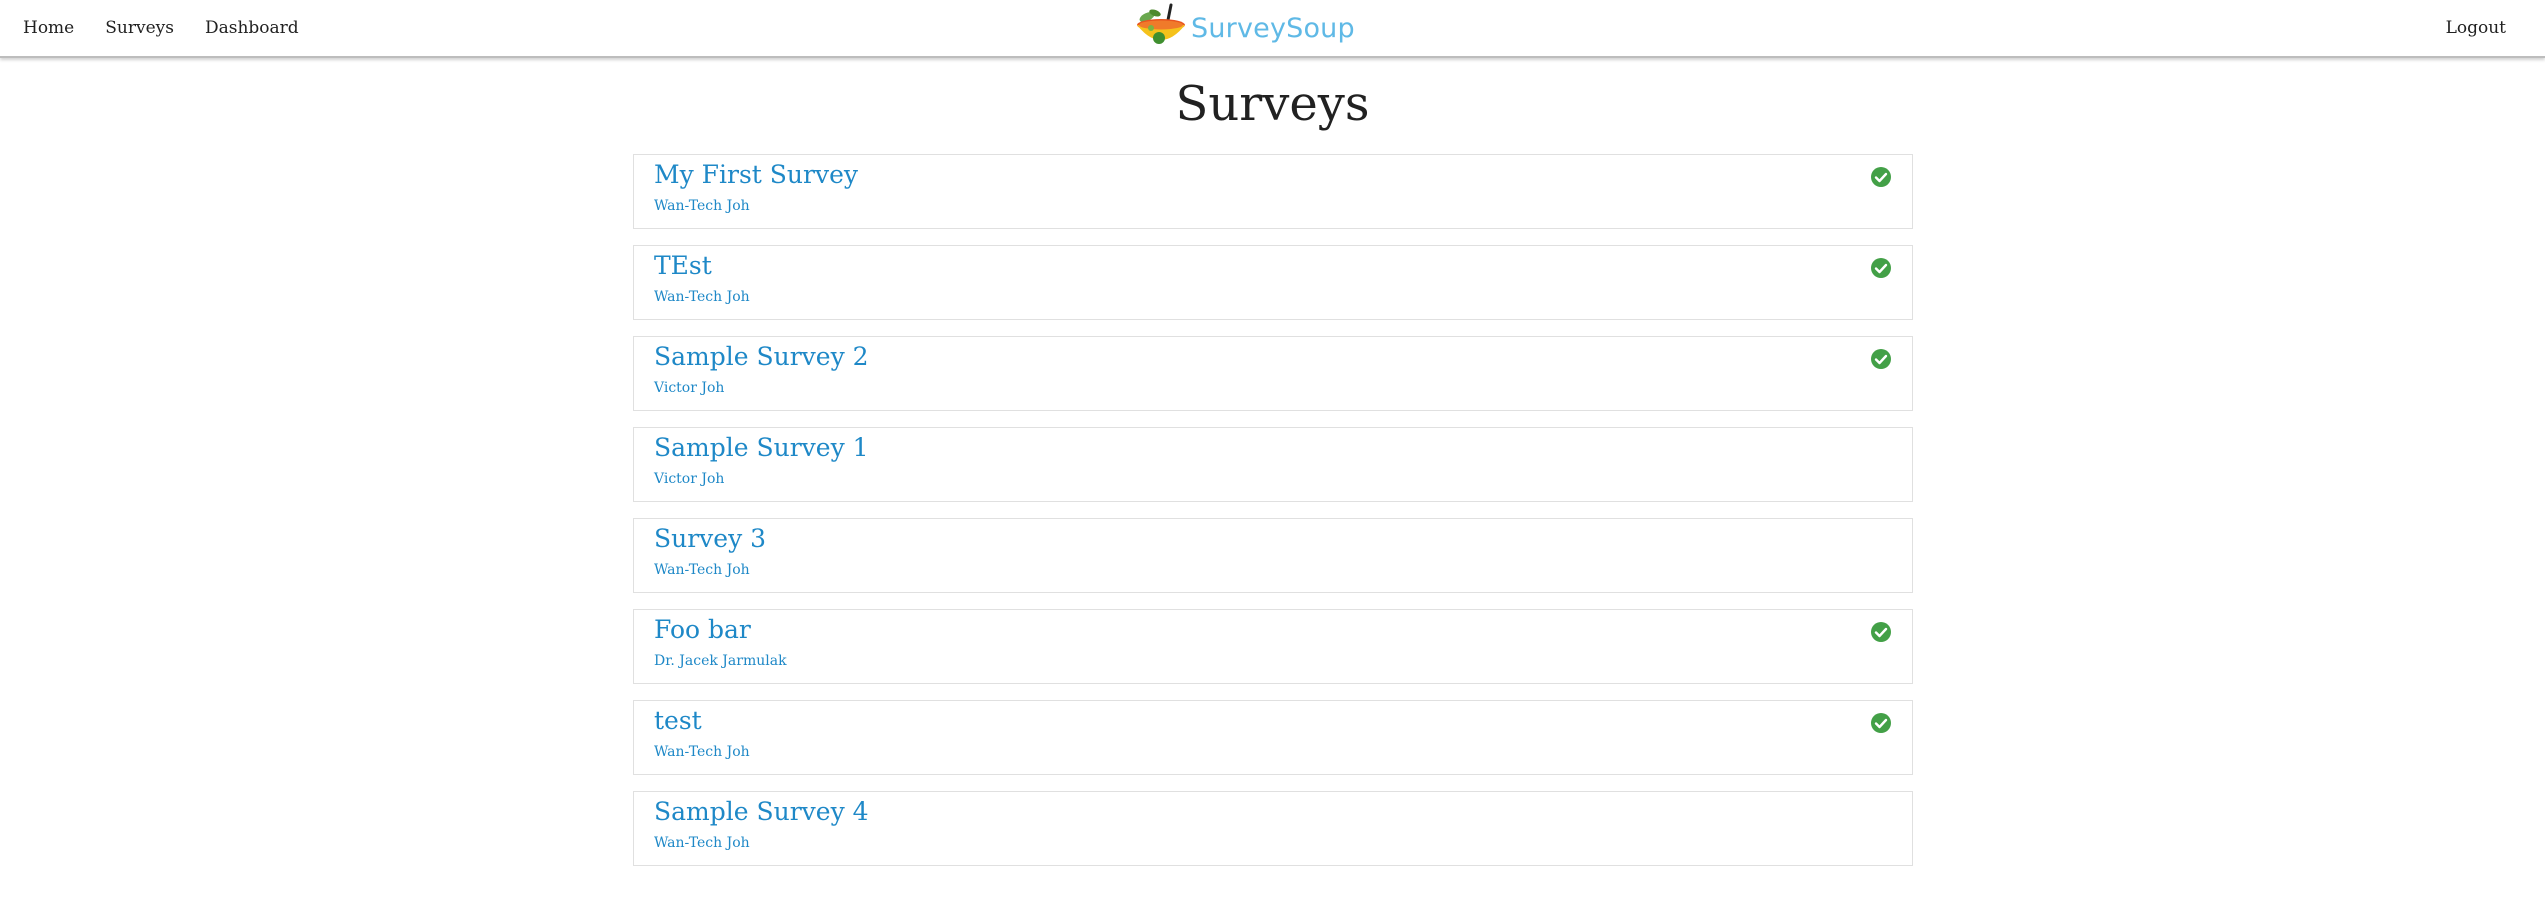 This screenshot has width=2545, height=917. What do you see at coordinates (761, 356) in the screenshot?
I see `survey-title: Sample Survey 2` at bounding box center [761, 356].